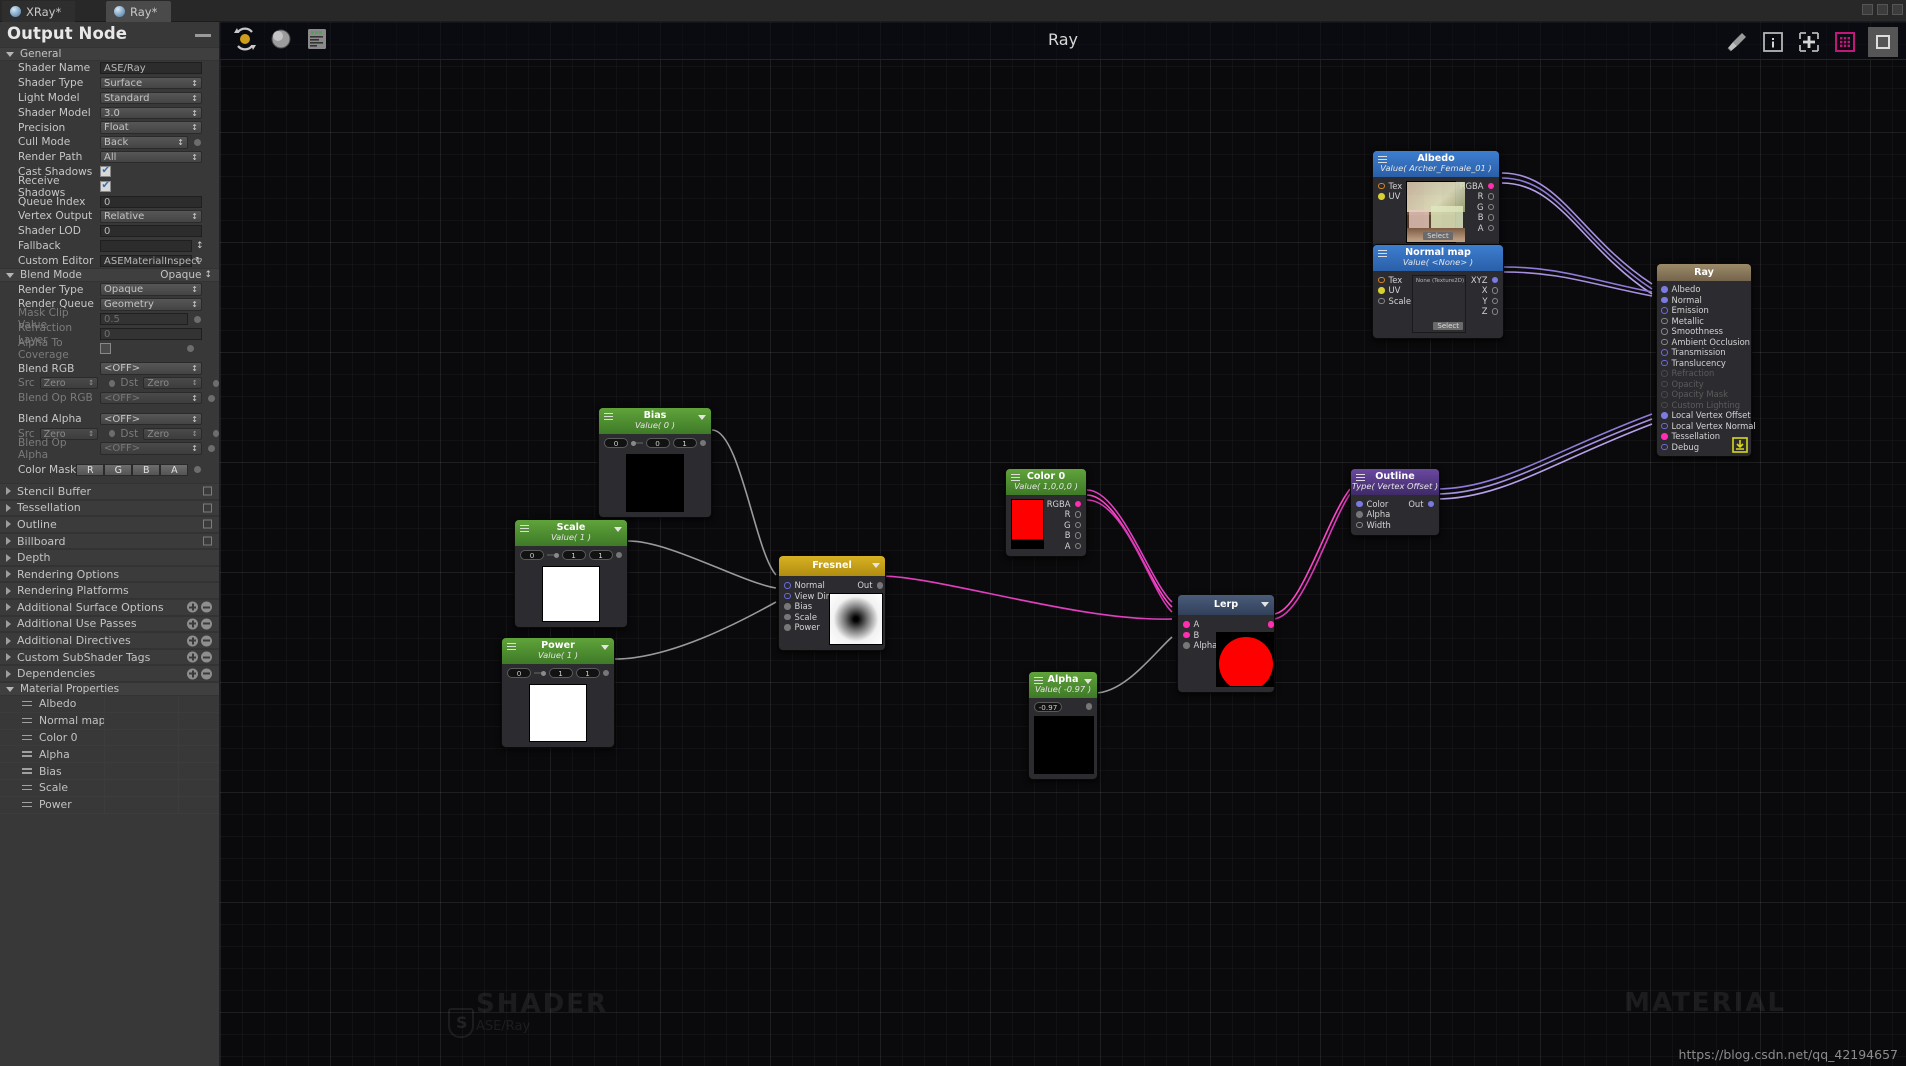  I want to click on tab-xray: XRay*, so click(39, 11).